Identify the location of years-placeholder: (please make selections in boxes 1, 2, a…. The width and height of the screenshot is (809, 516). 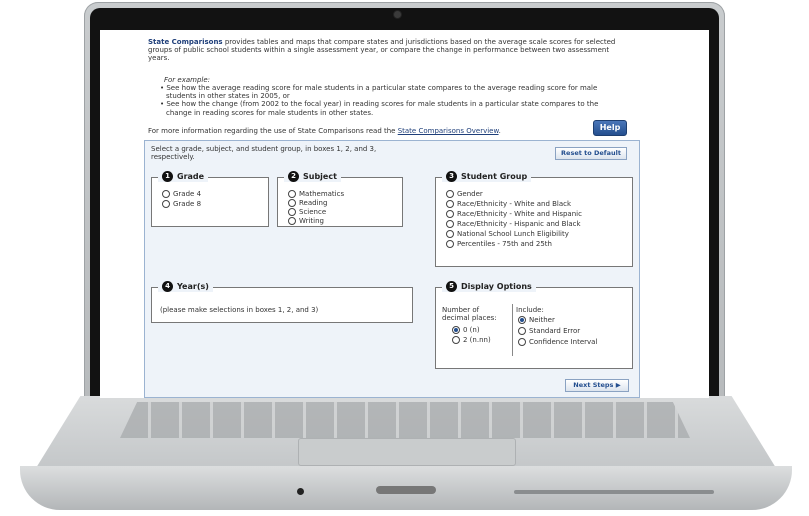
(239, 310).